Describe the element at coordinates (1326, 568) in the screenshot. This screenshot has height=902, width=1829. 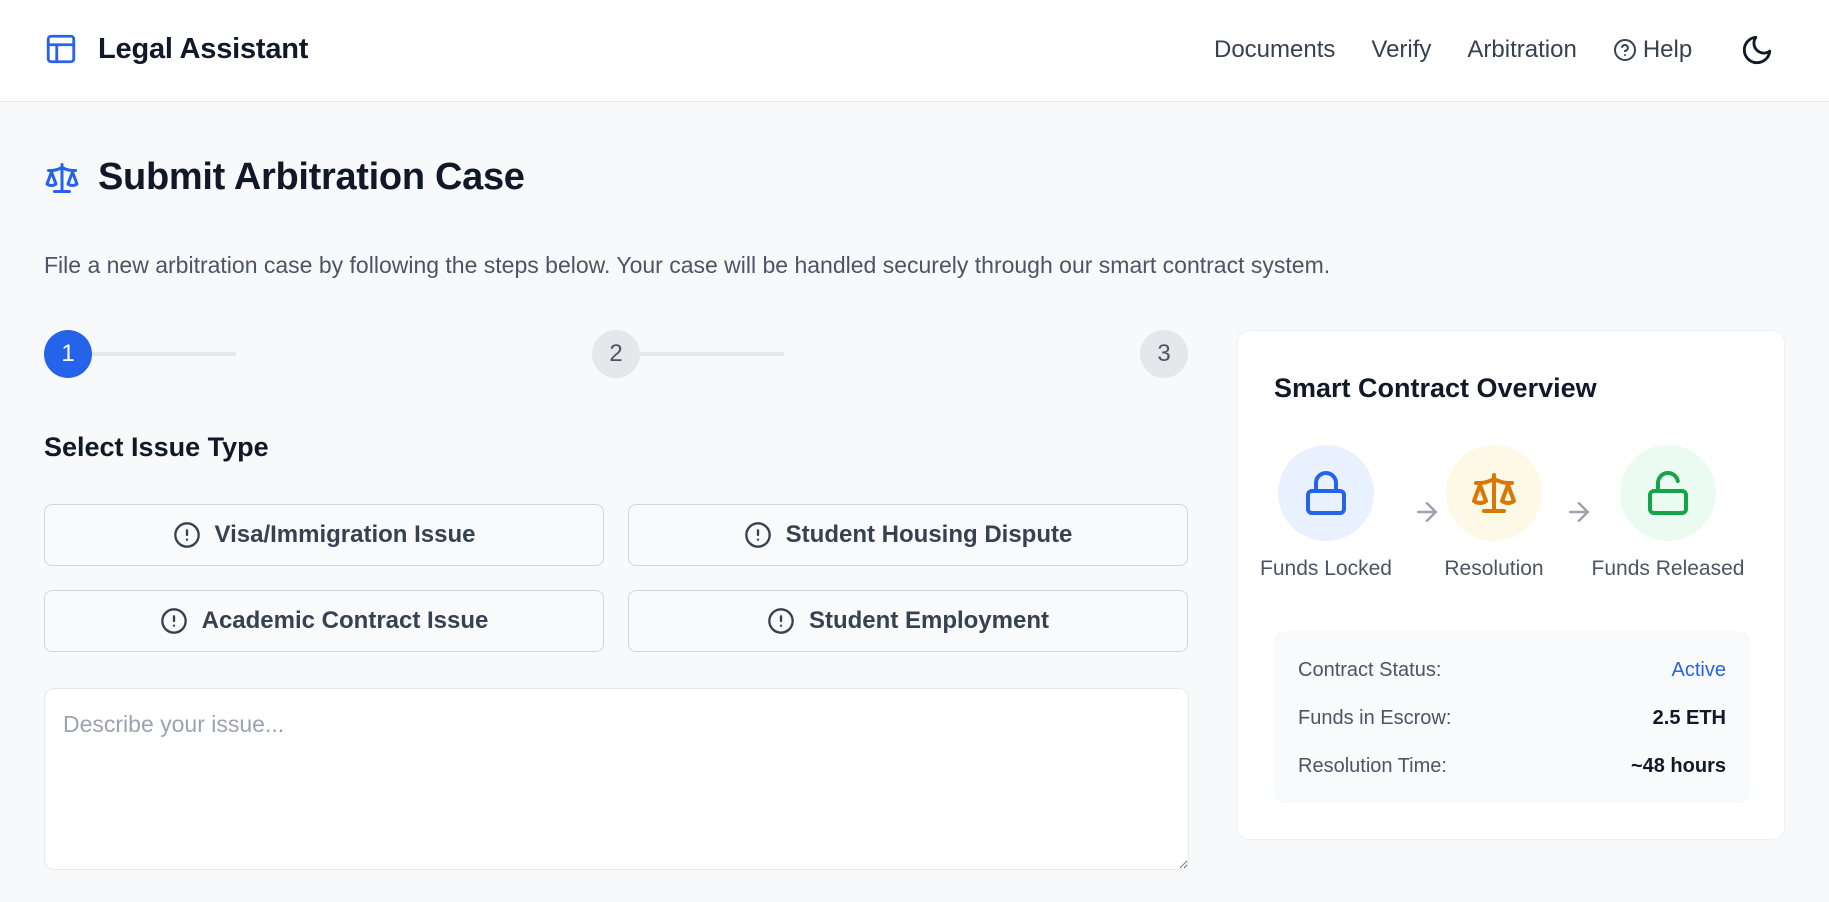
I see `flow-label: Funds Locked` at that location.